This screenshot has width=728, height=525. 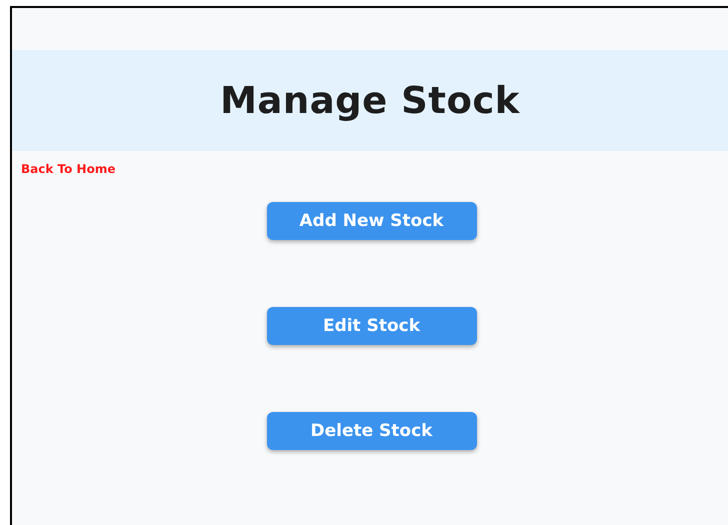 What do you see at coordinates (68, 169) in the screenshot?
I see `back-to-home-link: Back To Home` at bounding box center [68, 169].